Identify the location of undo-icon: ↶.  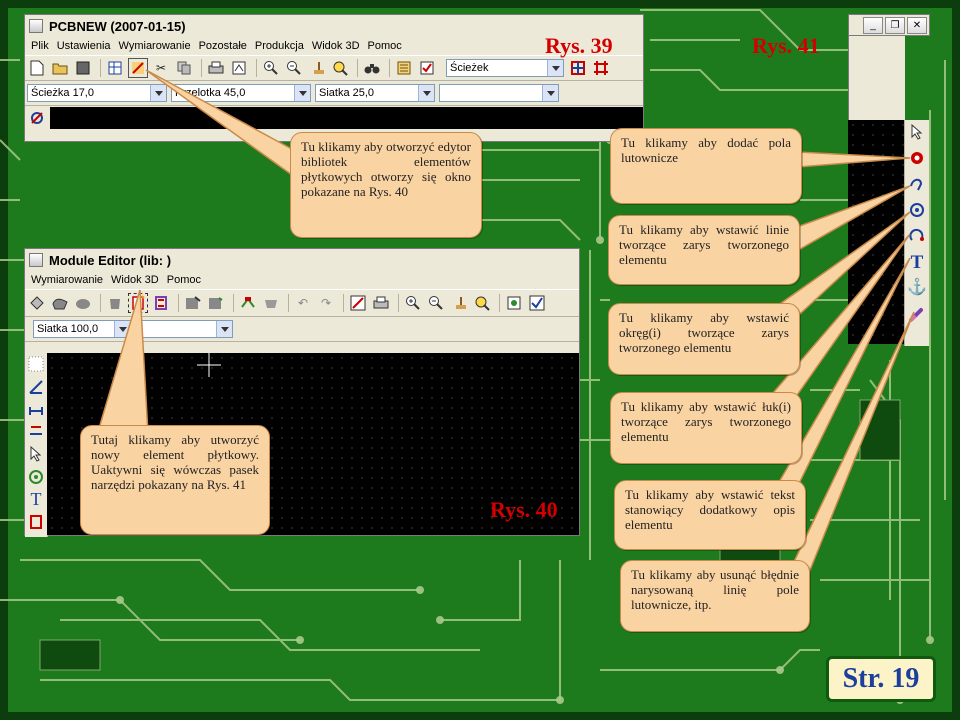
(303, 303).